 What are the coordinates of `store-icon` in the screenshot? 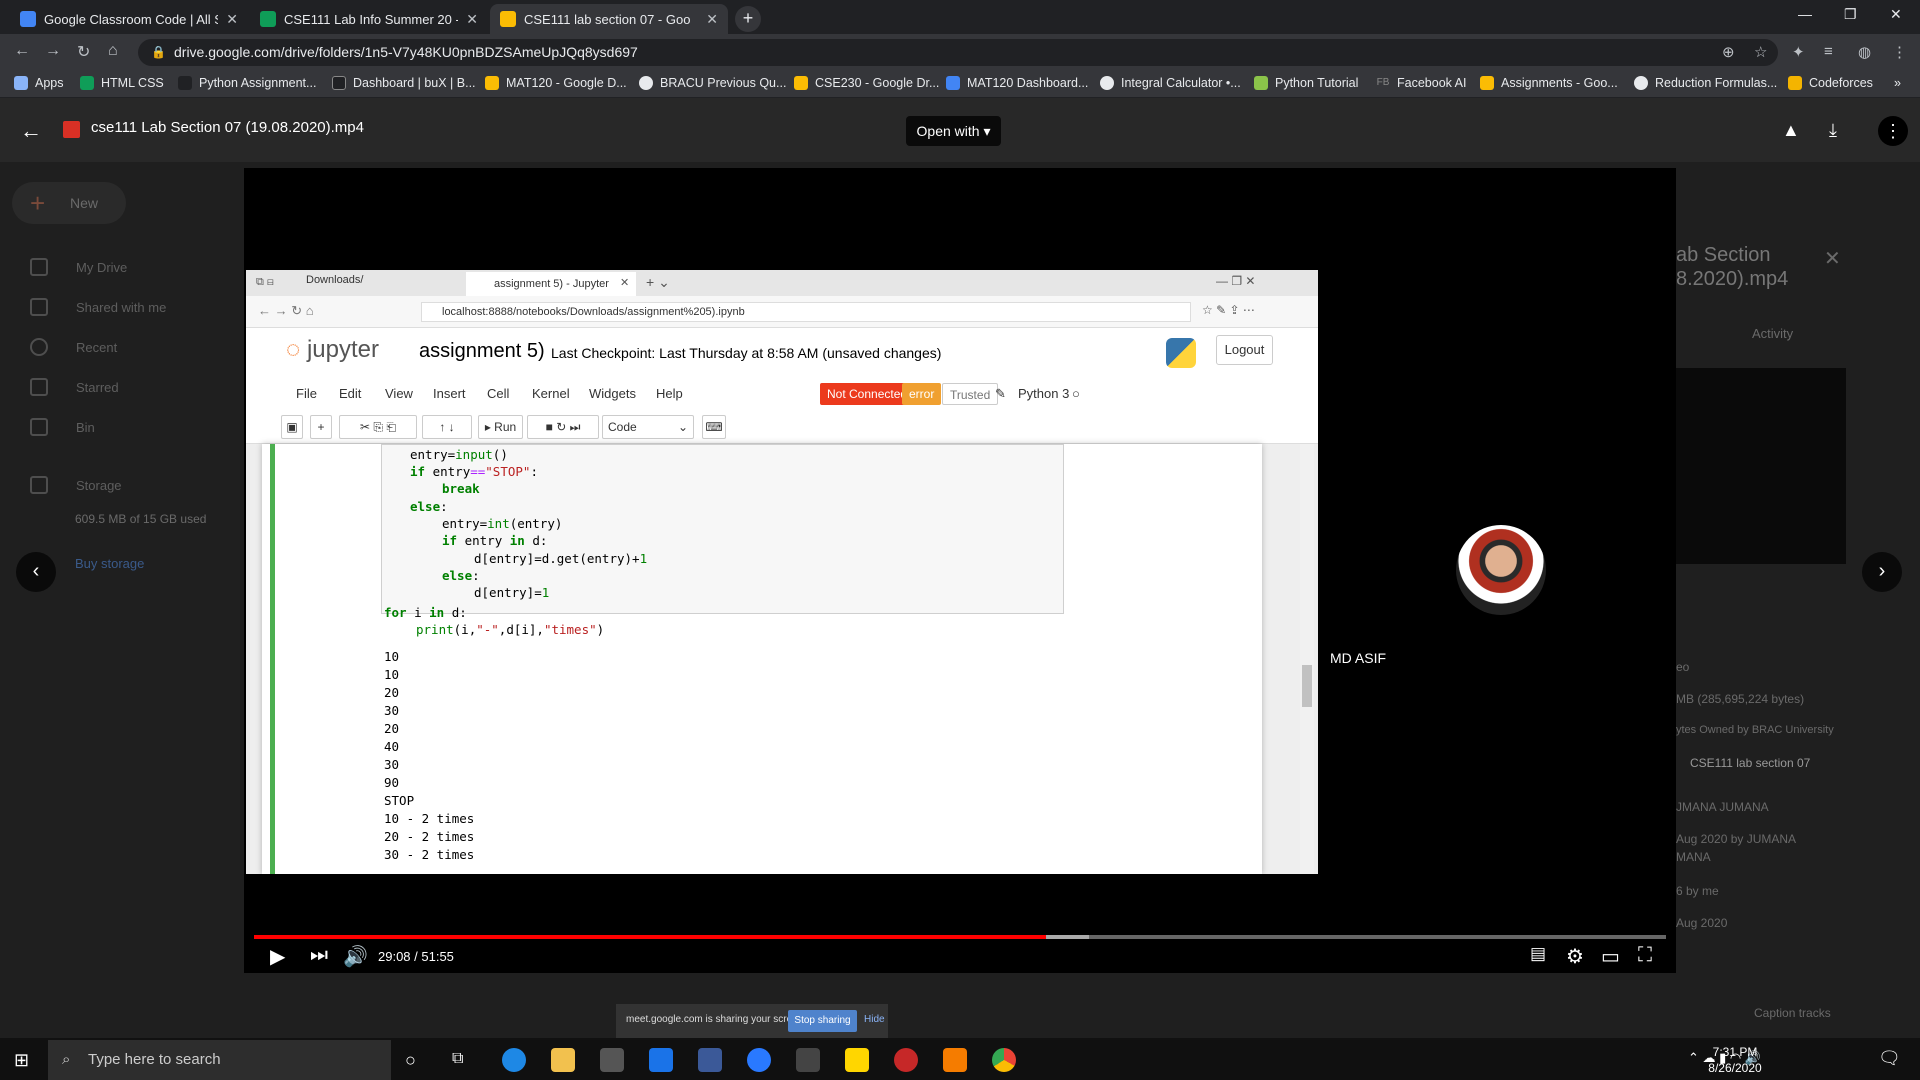 It's located at (612, 1060).